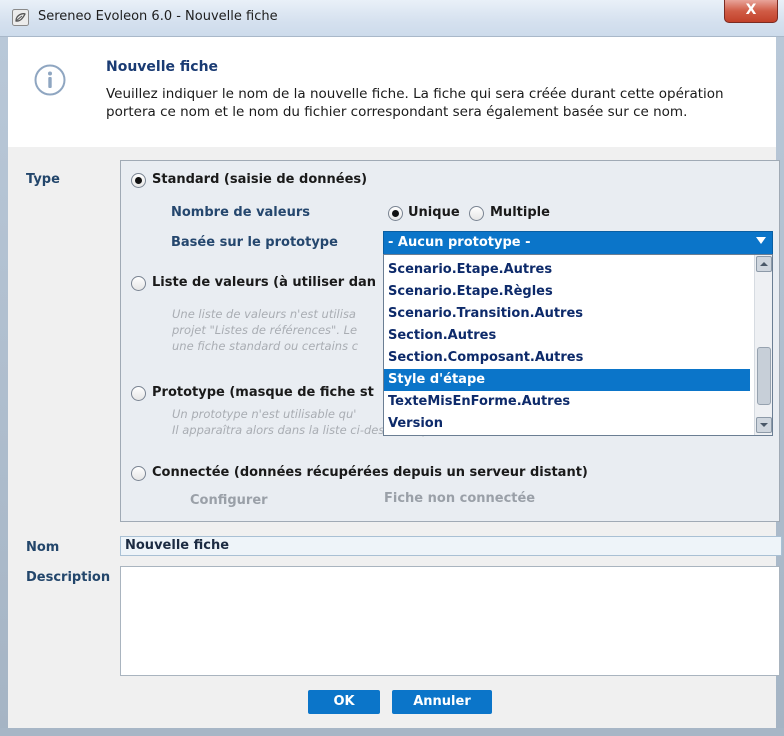 This screenshot has width=784, height=736. Describe the element at coordinates (68, 577) in the screenshot. I see `description-label: Description` at that location.